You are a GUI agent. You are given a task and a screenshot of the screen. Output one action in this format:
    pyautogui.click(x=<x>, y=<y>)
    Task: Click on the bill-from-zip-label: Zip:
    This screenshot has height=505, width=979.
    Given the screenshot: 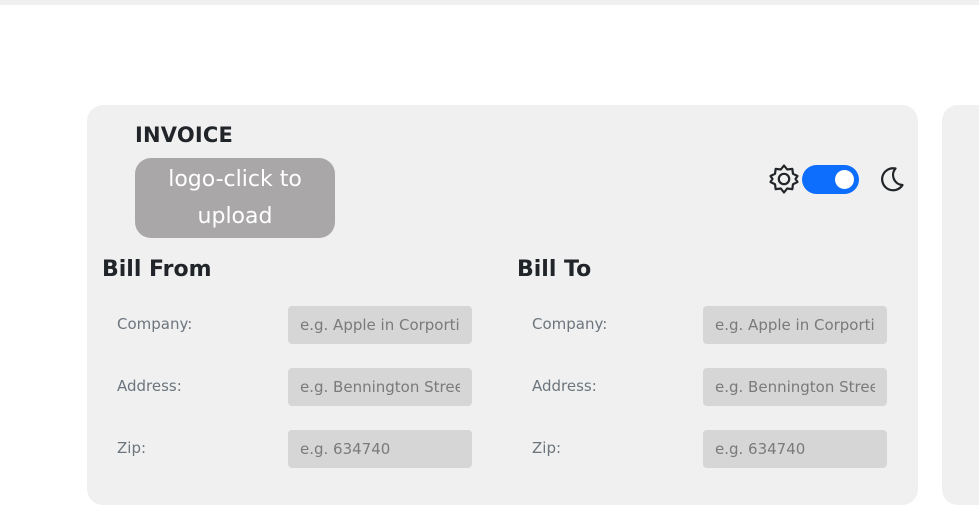 What is the action you would take?
    pyautogui.click(x=132, y=448)
    